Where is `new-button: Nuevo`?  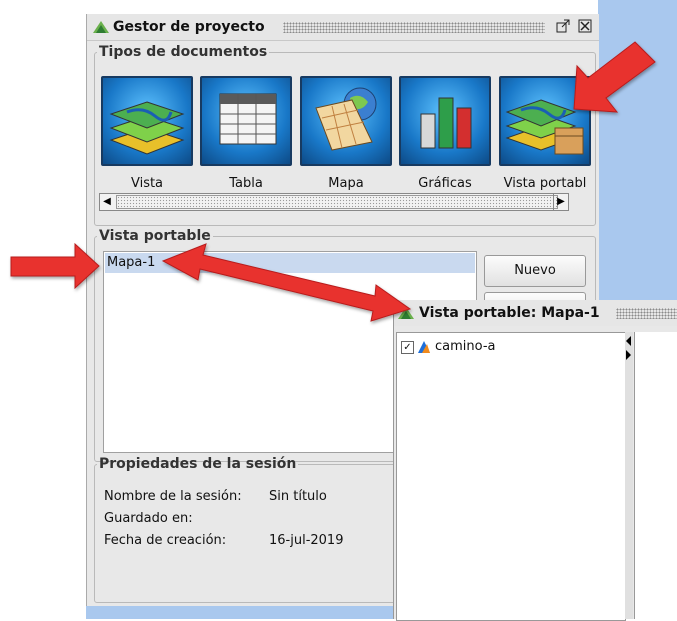 new-button: Nuevo is located at coordinates (535, 271).